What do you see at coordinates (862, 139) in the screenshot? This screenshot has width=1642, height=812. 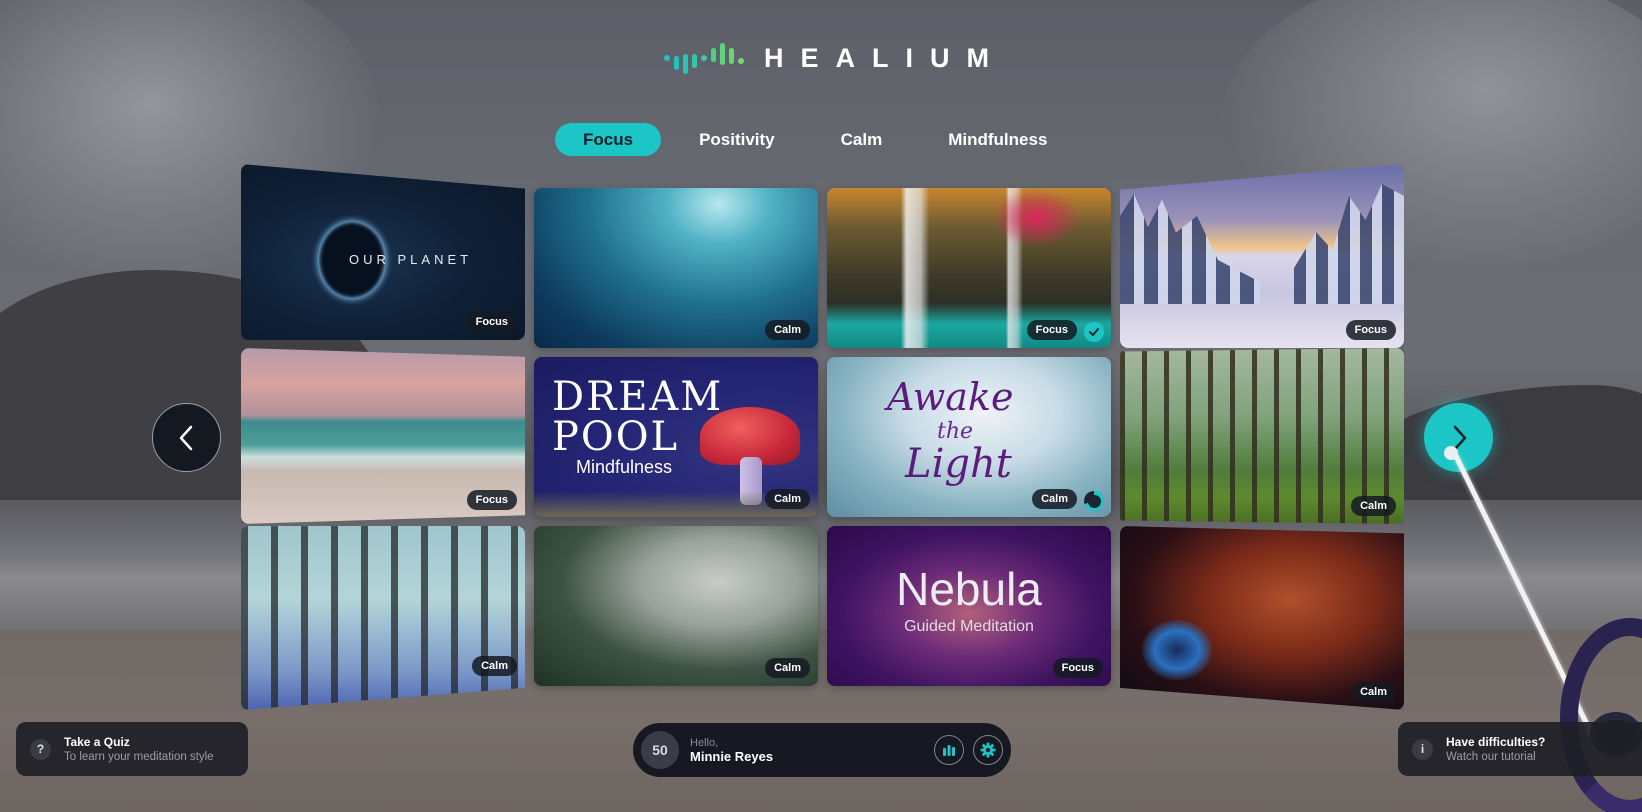 I see `tab-calm: Calm` at bounding box center [862, 139].